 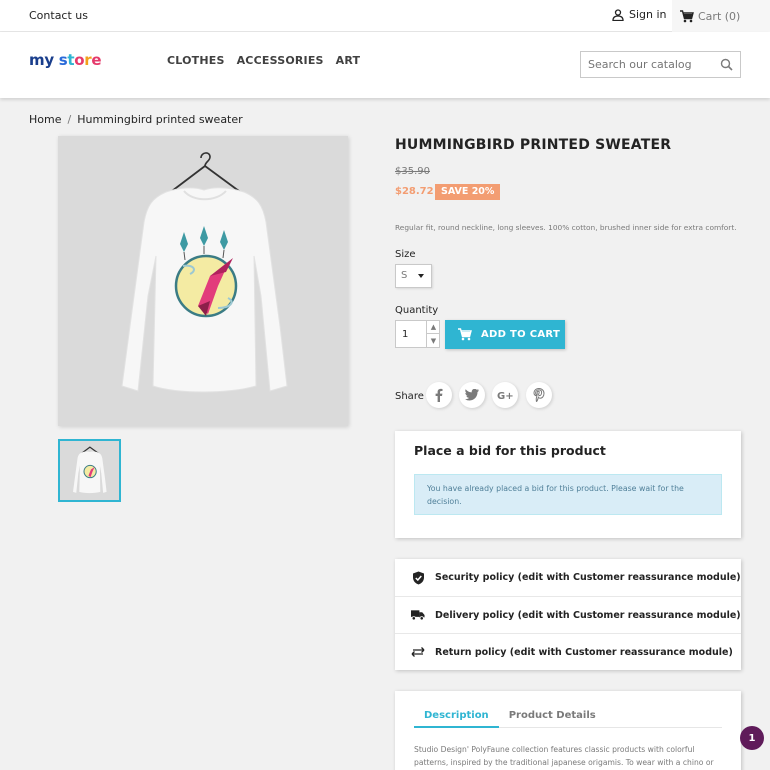 What do you see at coordinates (405, 254) in the screenshot?
I see `size-label: Size` at bounding box center [405, 254].